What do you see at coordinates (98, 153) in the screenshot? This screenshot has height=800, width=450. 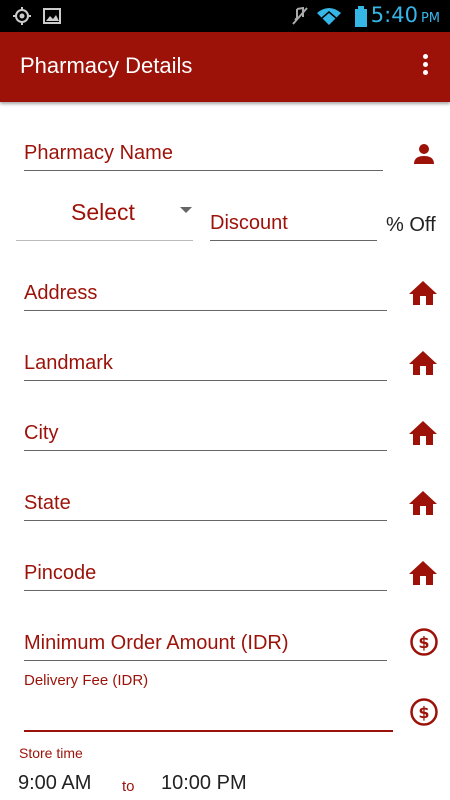 I see `pharmacy-name-placeholder: Pharmacy Name` at bounding box center [98, 153].